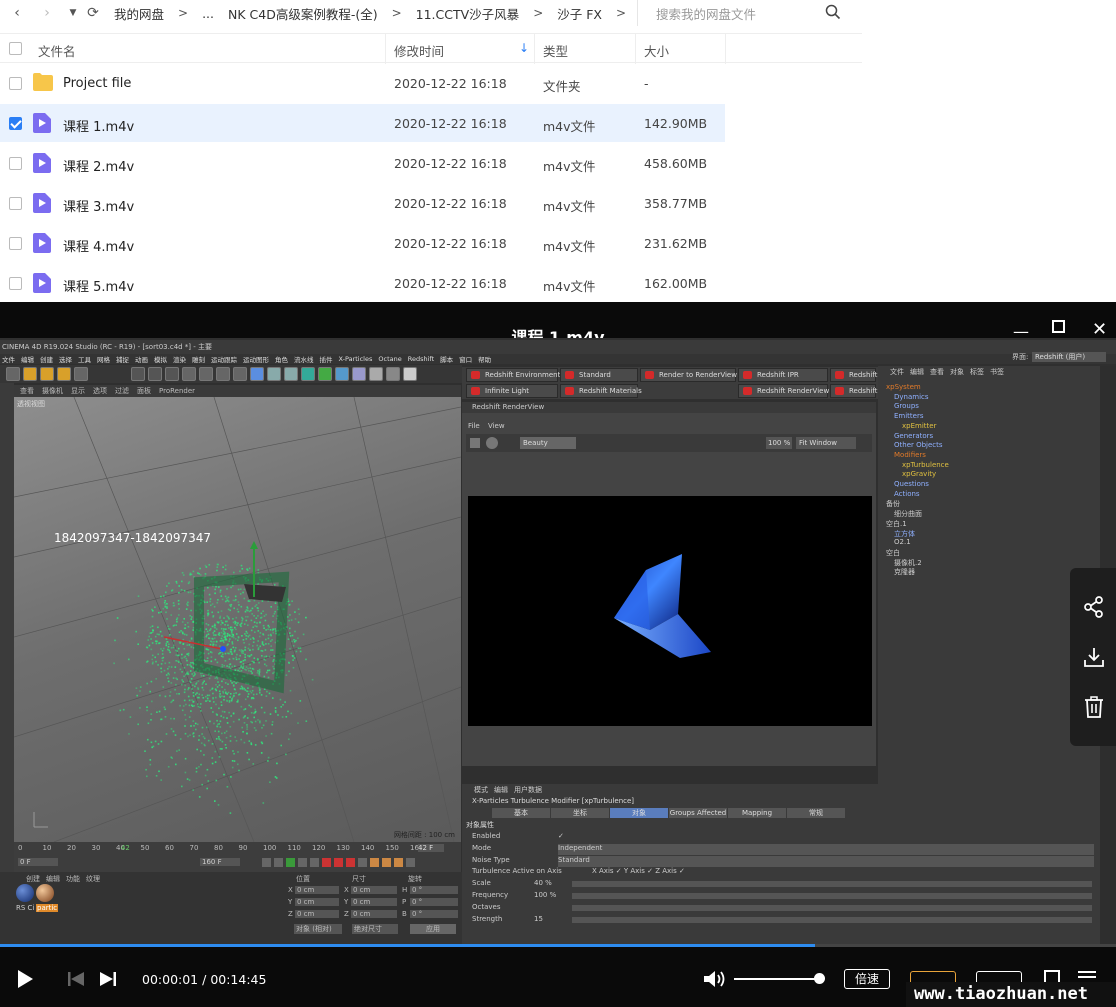 The width and height of the screenshot is (1116, 1007). What do you see at coordinates (599, 375) in the screenshot?
I see `redshift-button: Standard` at bounding box center [599, 375].